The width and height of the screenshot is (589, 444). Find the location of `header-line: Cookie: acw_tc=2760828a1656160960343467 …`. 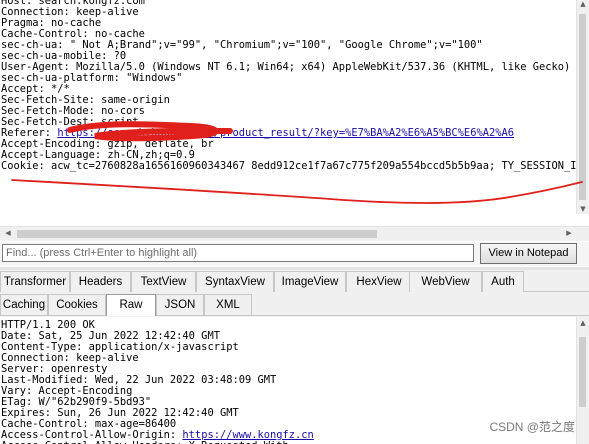

header-line: Cookie: acw_tc=2760828a1656160960343467 … is located at coordinates (289, 166).